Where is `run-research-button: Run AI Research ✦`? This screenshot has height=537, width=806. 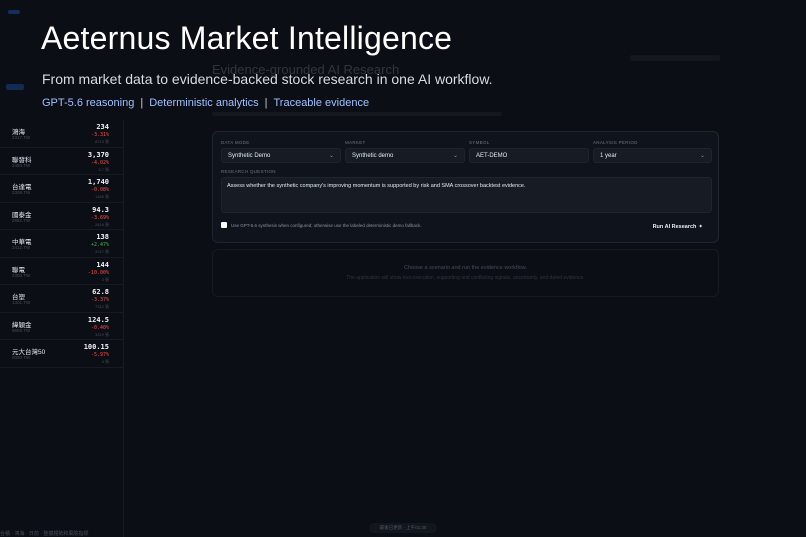 run-research-button: Run AI Research ✦ is located at coordinates (677, 226).